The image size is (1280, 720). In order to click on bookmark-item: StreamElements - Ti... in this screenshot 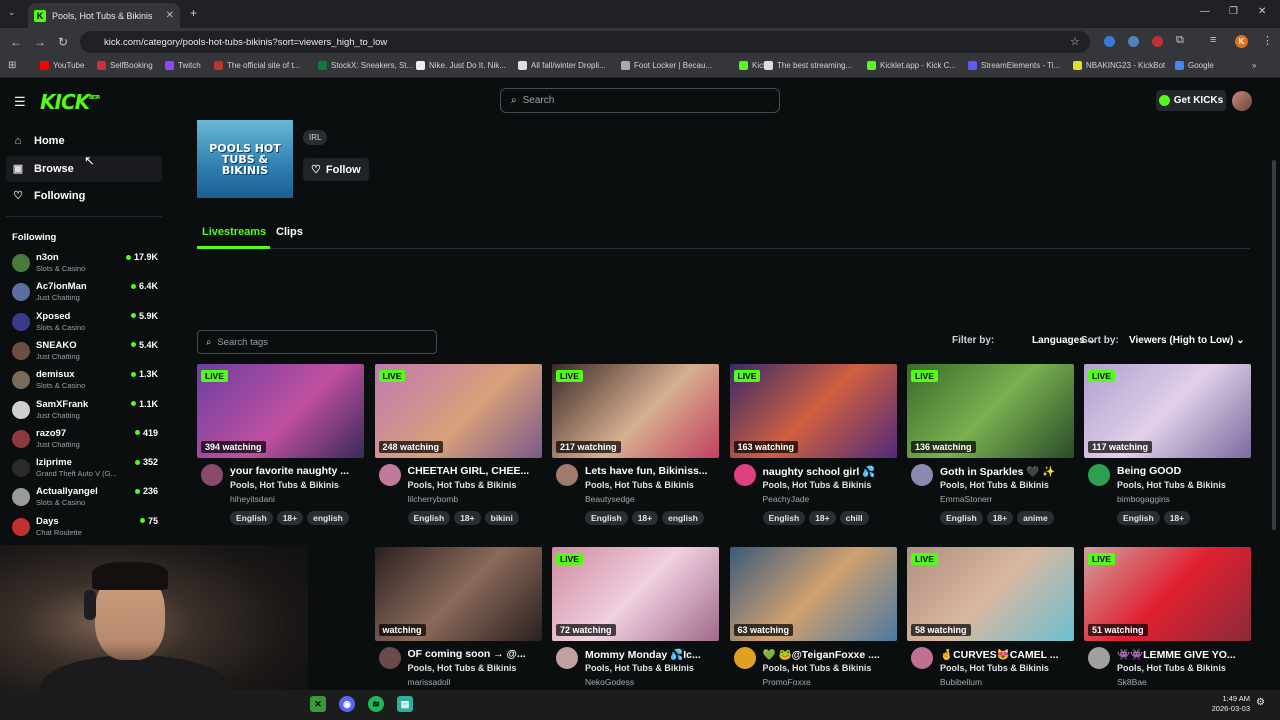, I will do `click(1014, 65)`.